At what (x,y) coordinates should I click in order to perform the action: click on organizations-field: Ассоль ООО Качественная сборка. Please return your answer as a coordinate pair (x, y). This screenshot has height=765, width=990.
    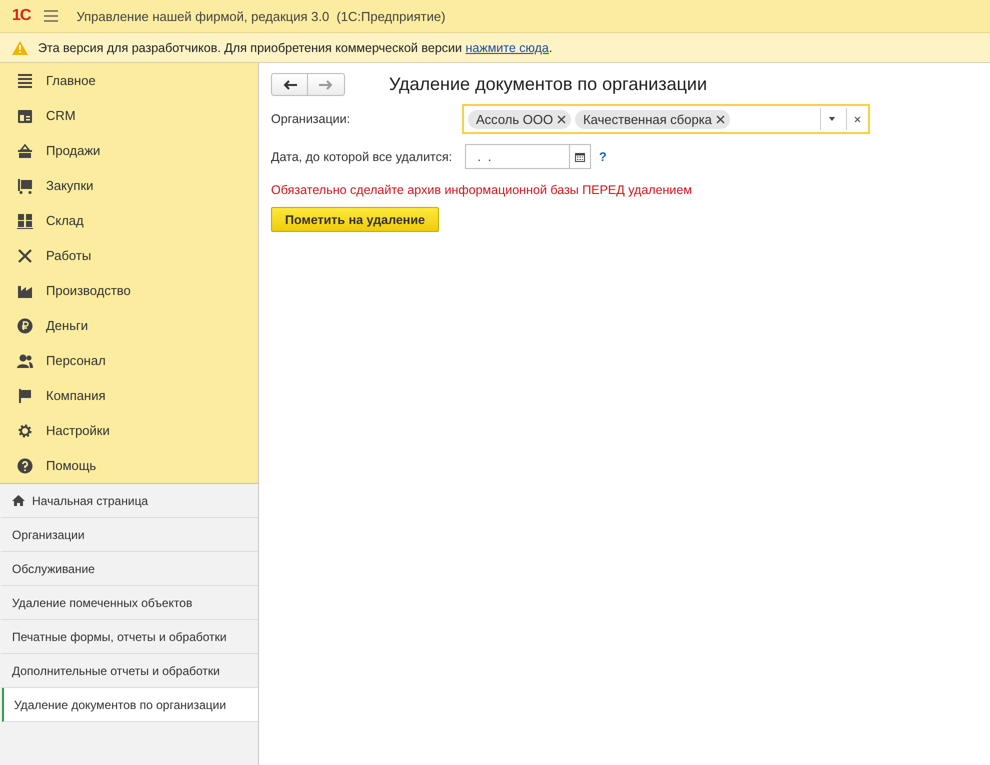
    Looking at the image, I should click on (666, 119).